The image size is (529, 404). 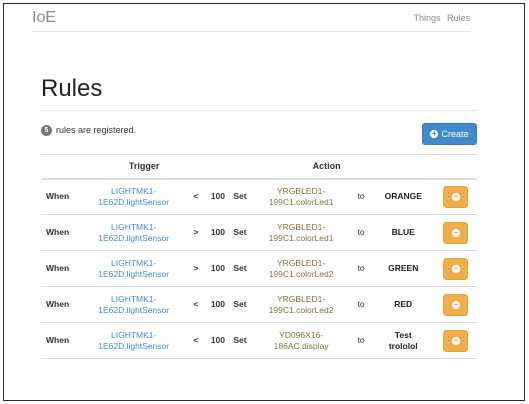 I want to click on target-line-2: 199C1.colorLed2, so click(x=301, y=273).